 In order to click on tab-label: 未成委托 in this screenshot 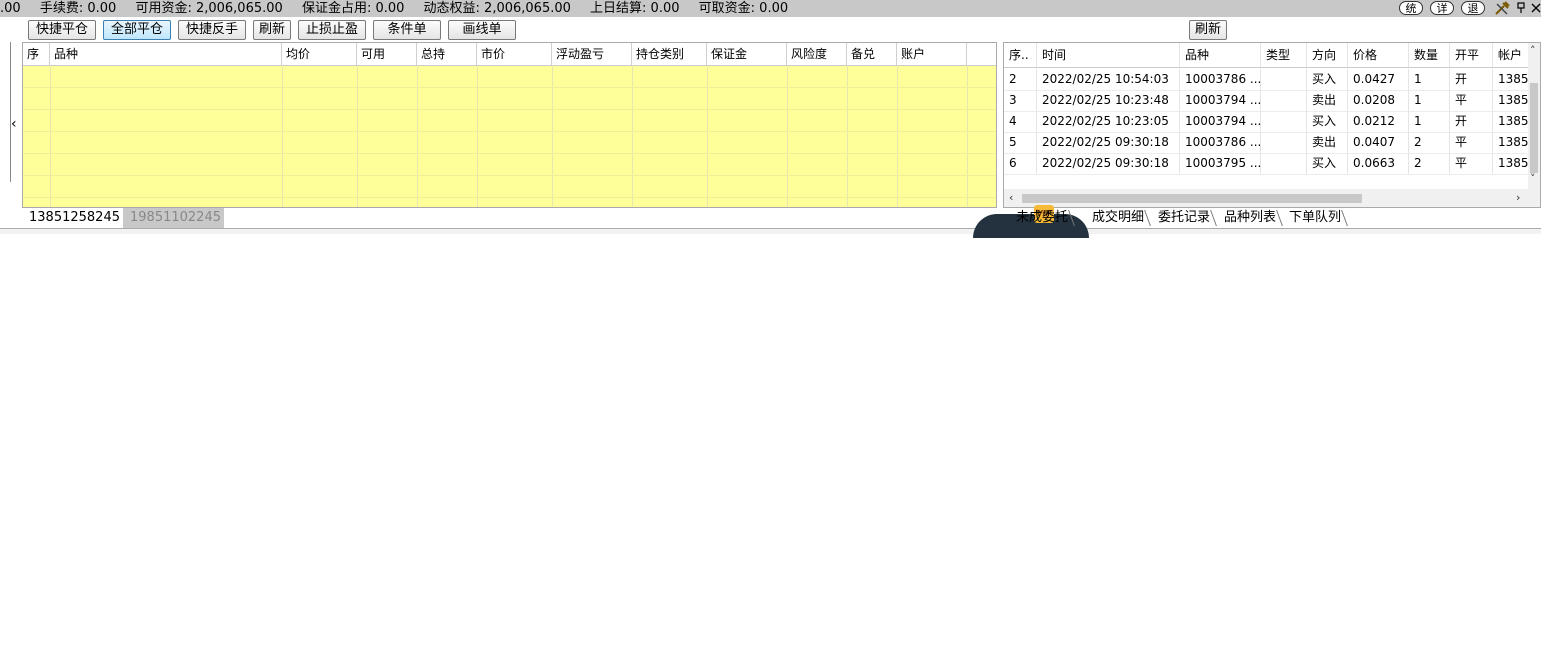, I will do `click(1042, 217)`.